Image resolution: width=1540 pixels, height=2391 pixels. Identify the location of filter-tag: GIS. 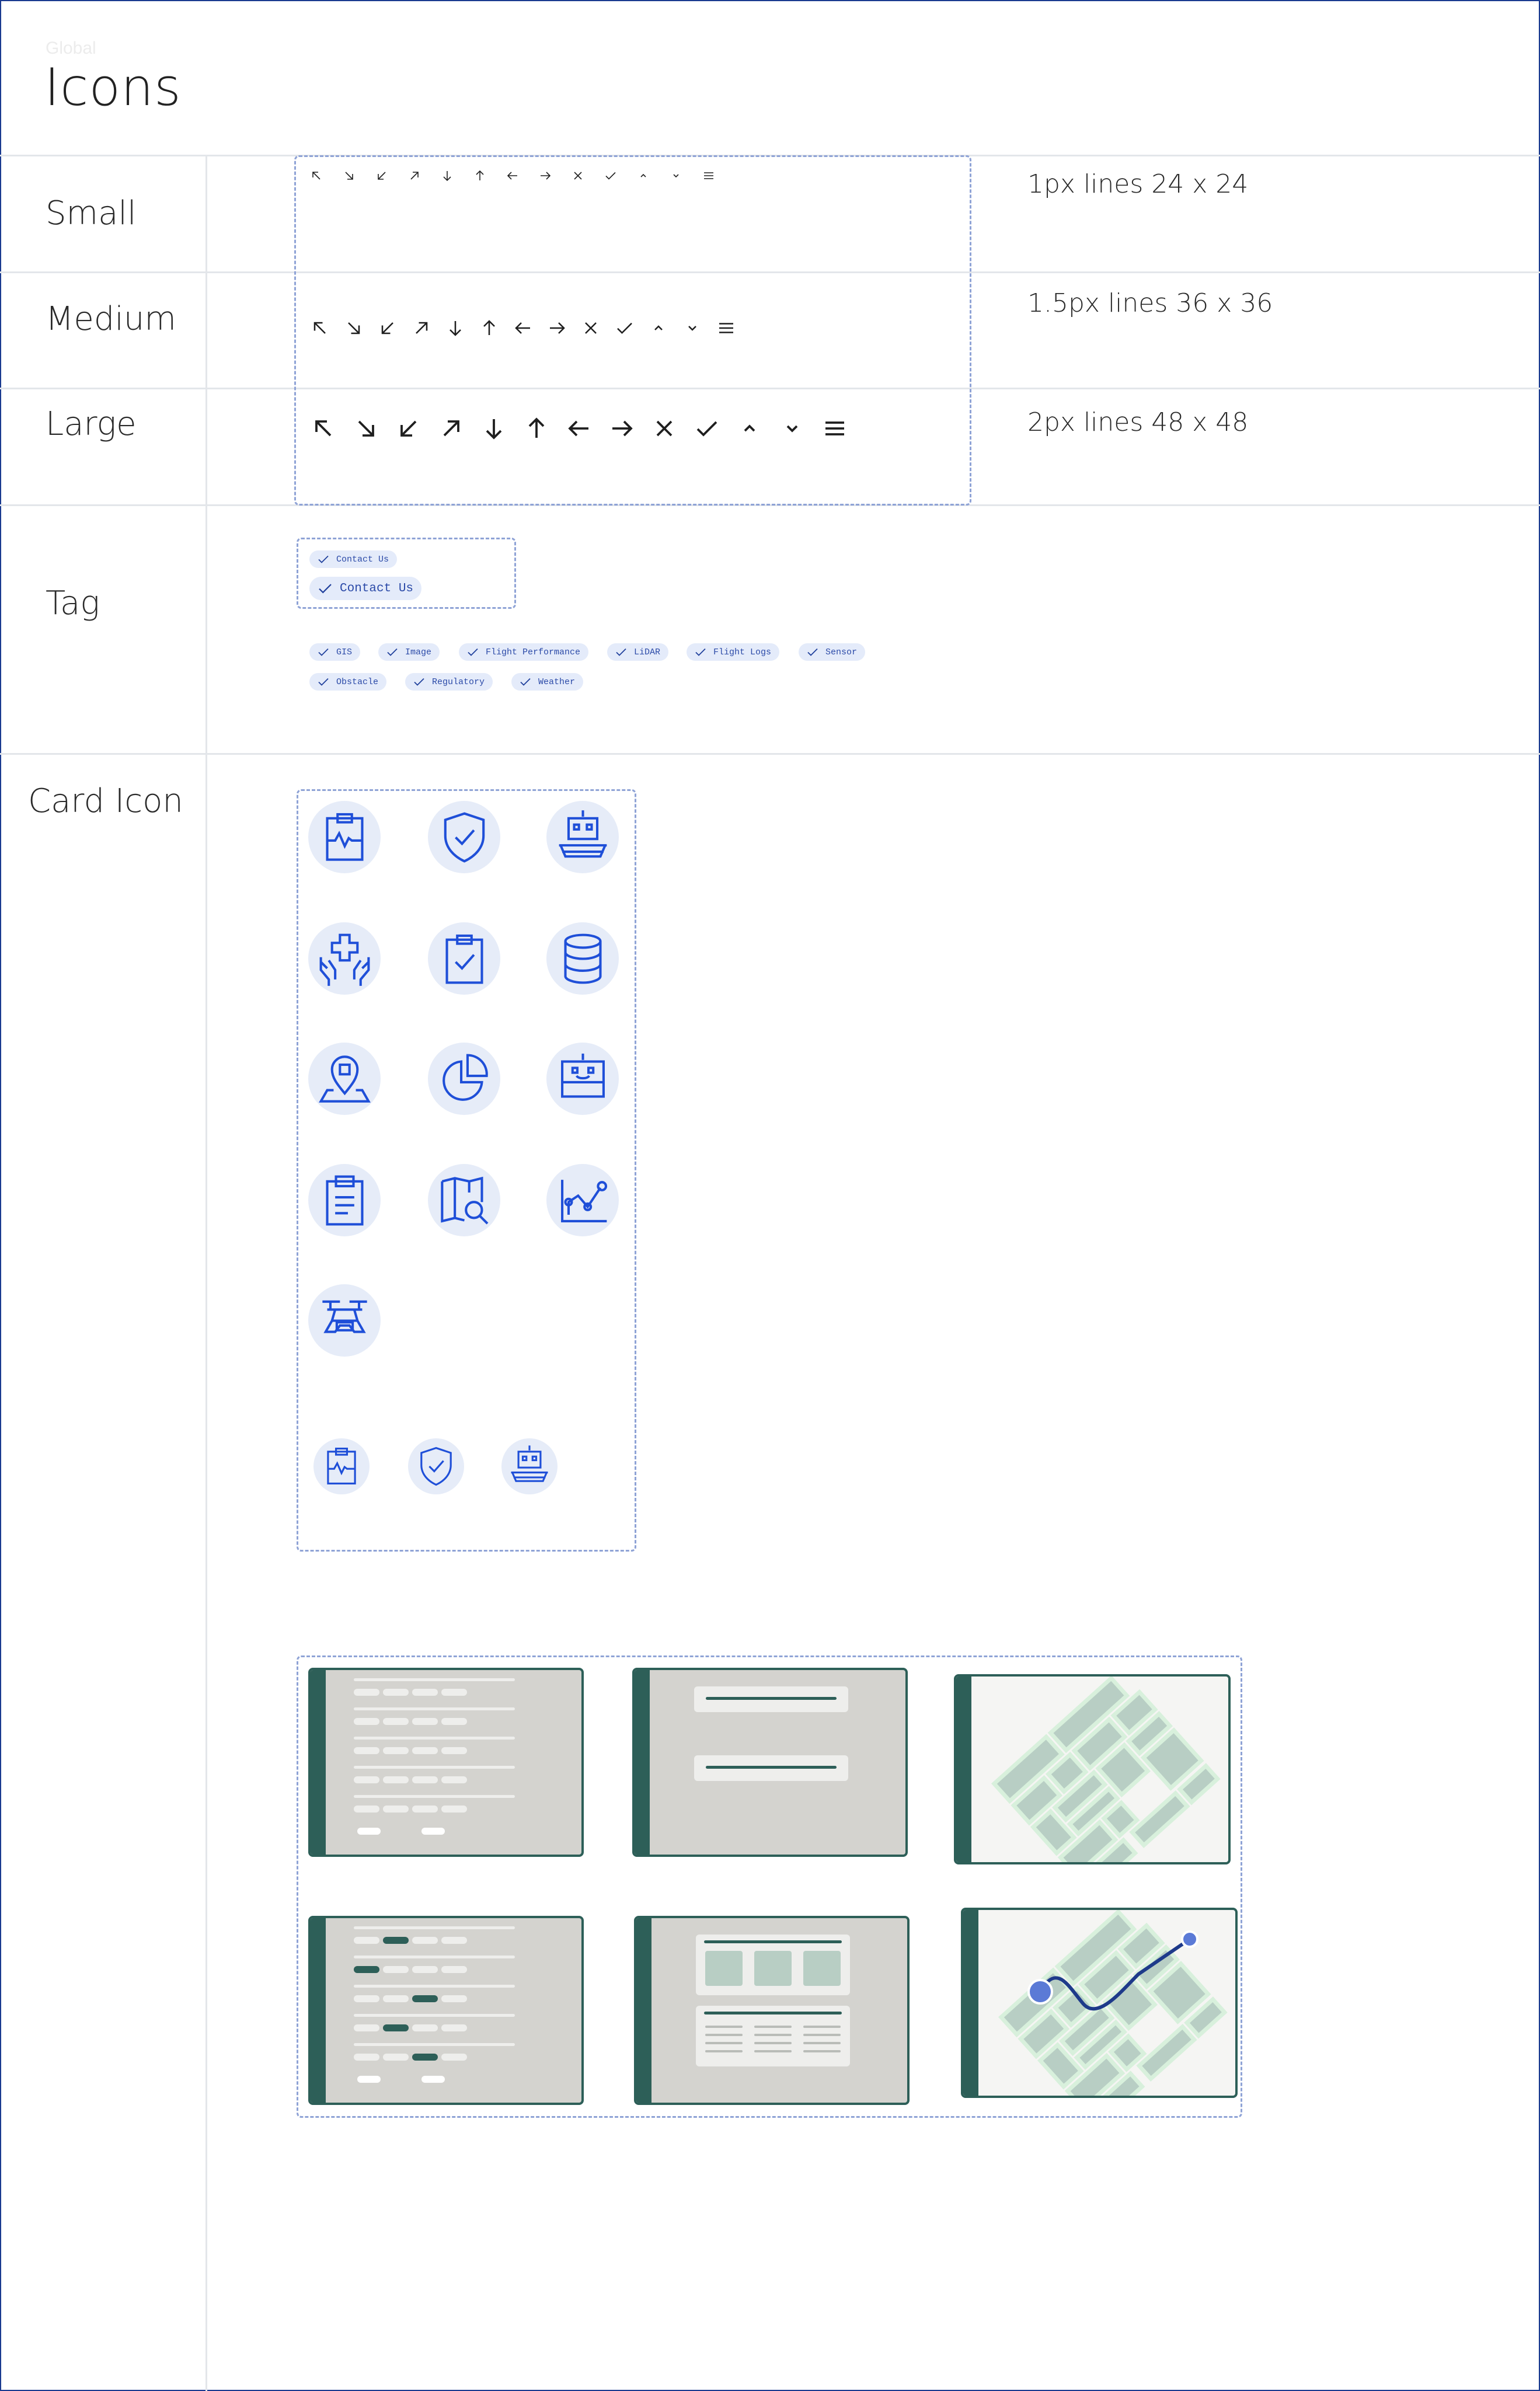
(335, 652).